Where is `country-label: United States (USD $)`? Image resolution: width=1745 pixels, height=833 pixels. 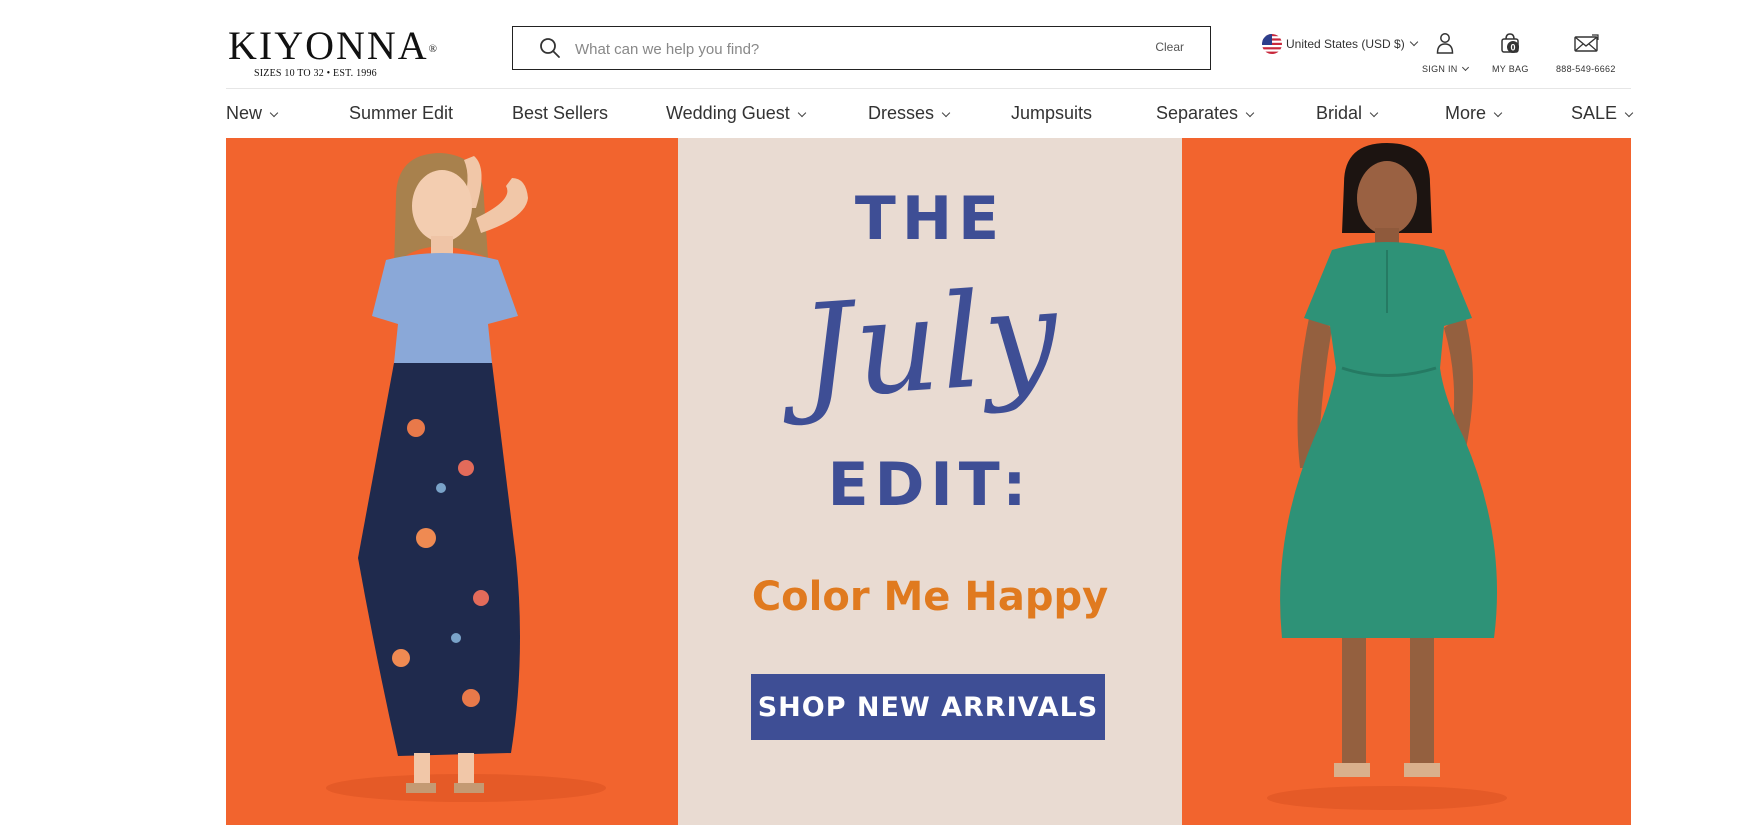
country-label: United States (USD $) is located at coordinates (1345, 44).